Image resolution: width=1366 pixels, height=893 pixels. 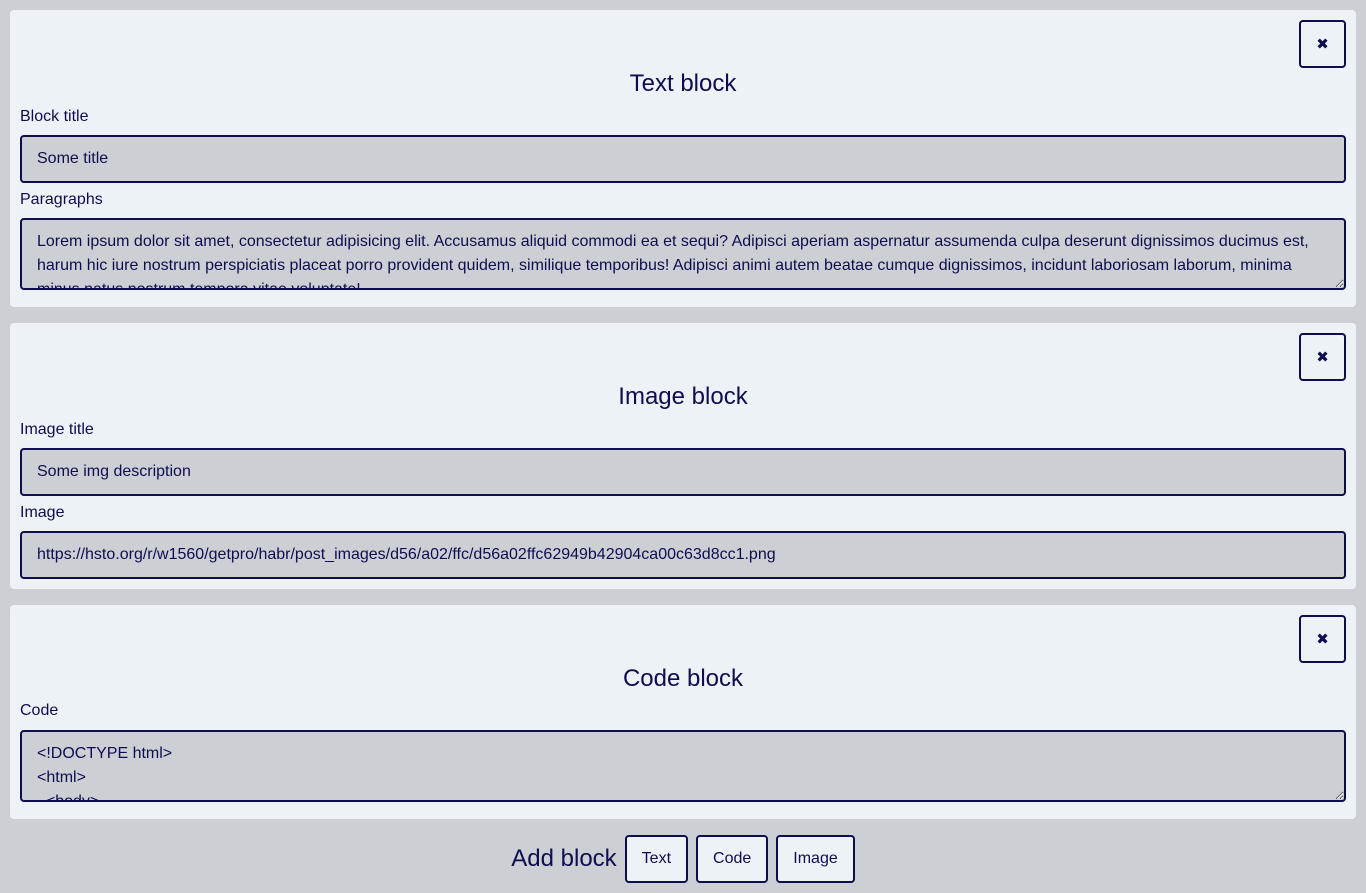 What do you see at coordinates (815, 859) in the screenshot?
I see `add-image-block-button: Image` at bounding box center [815, 859].